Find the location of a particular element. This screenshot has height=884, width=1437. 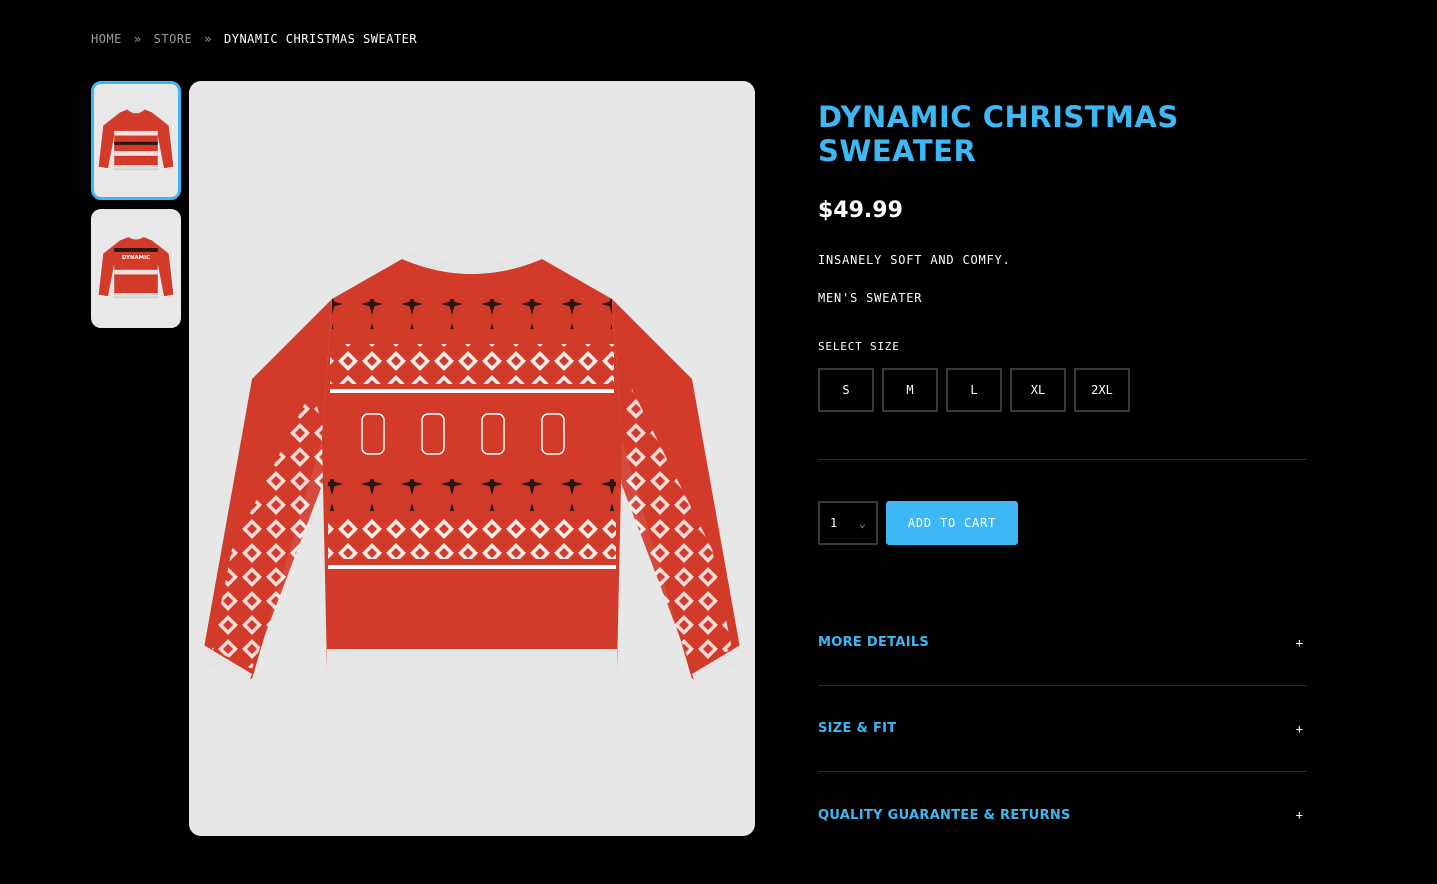

svg-text: DYNAMIC is located at coordinates (136, 257).